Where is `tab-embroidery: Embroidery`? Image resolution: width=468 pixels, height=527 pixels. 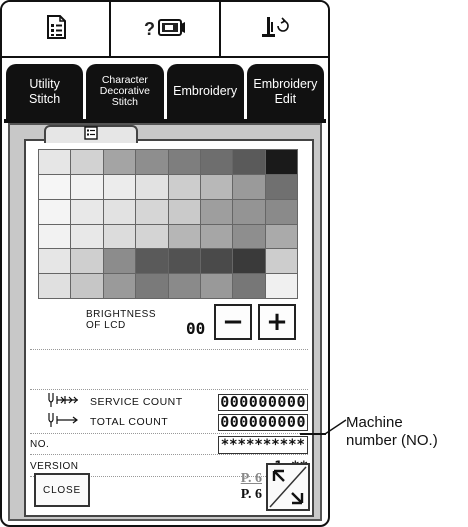 tab-embroidery: Embroidery is located at coordinates (205, 91).